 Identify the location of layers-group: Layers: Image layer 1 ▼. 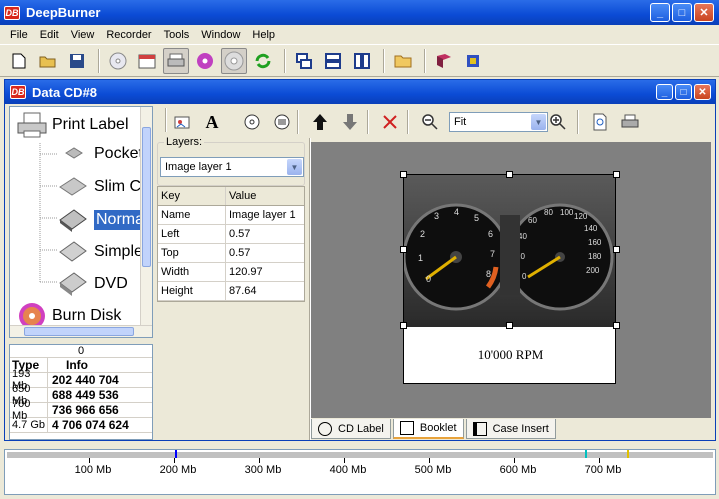
(231, 161).